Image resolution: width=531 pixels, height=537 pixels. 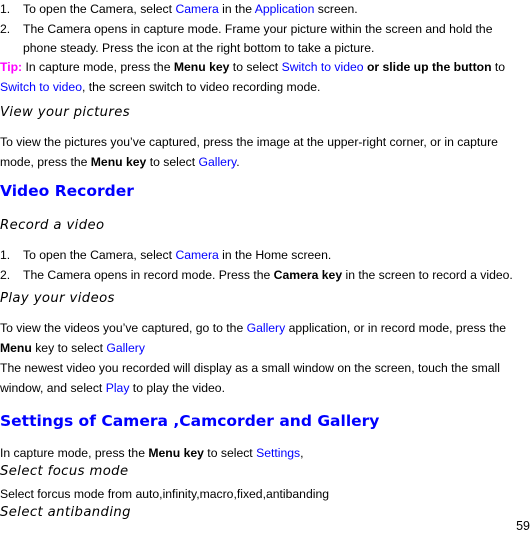 I want to click on application-link: Application, so click(x=285, y=9).